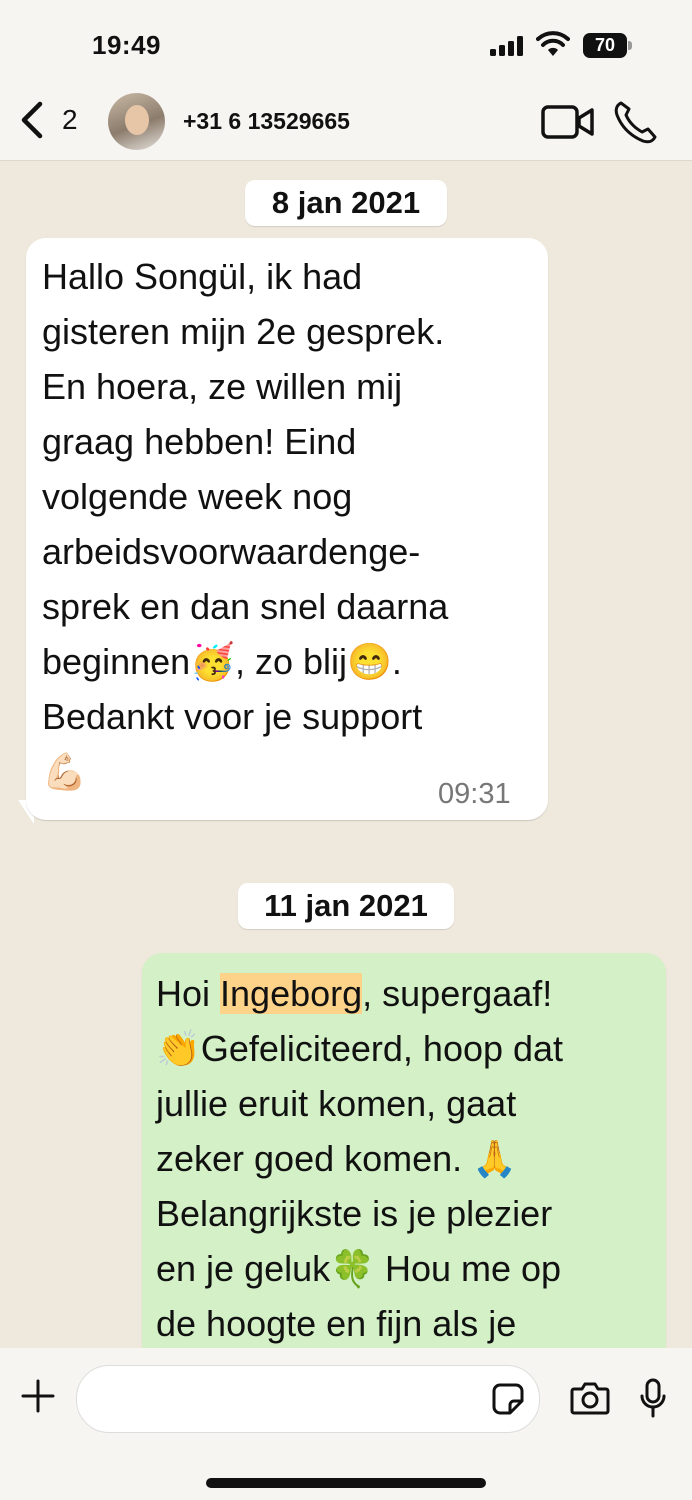 This screenshot has width=692, height=1500. I want to click on camera-icon, so click(590, 1398).